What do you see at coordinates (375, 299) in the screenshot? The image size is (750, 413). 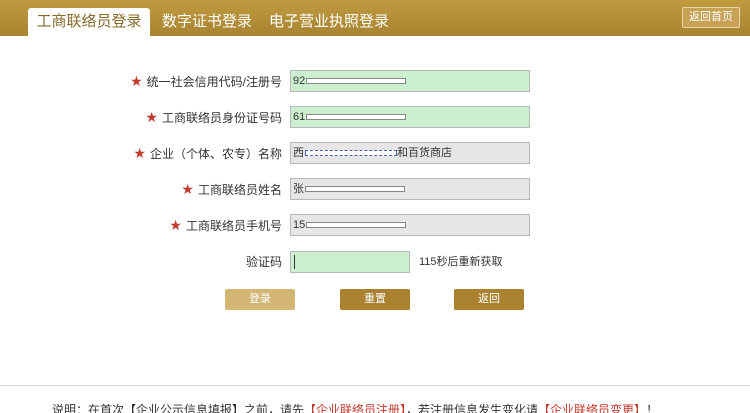 I see `reset-button: 重置` at bounding box center [375, 299].